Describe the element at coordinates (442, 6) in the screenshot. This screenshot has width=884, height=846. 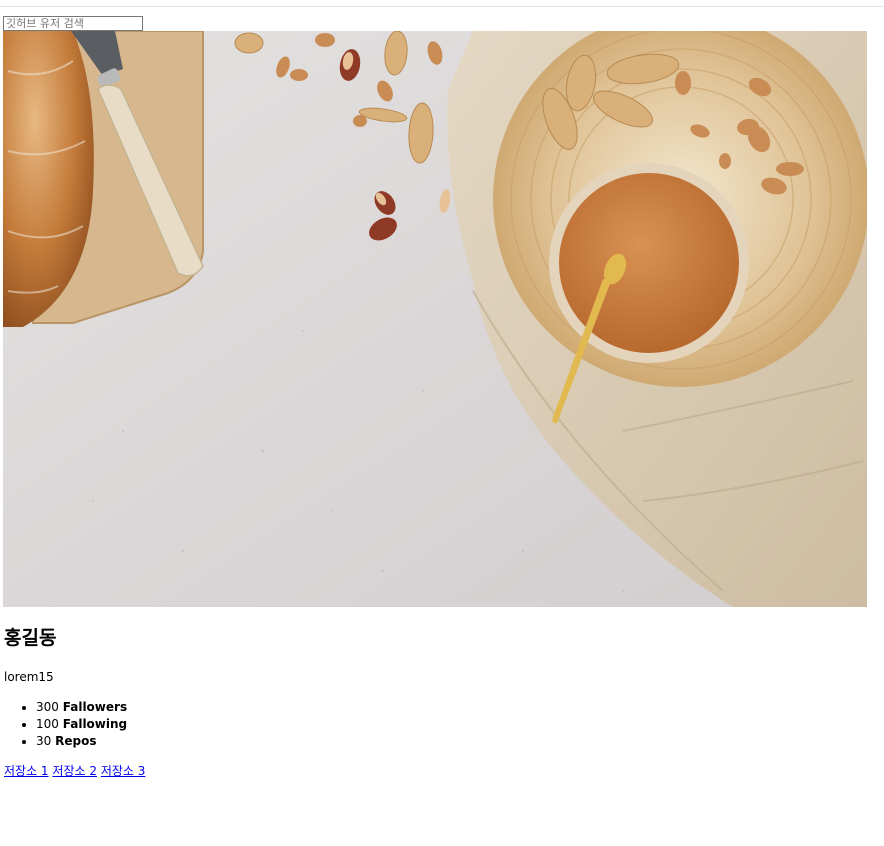
I see `top-divider` at that location.